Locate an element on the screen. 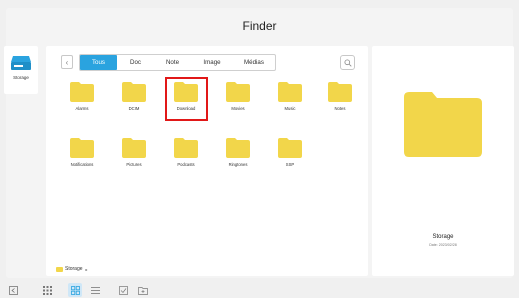  search-button is located at coordinates (347, 62).